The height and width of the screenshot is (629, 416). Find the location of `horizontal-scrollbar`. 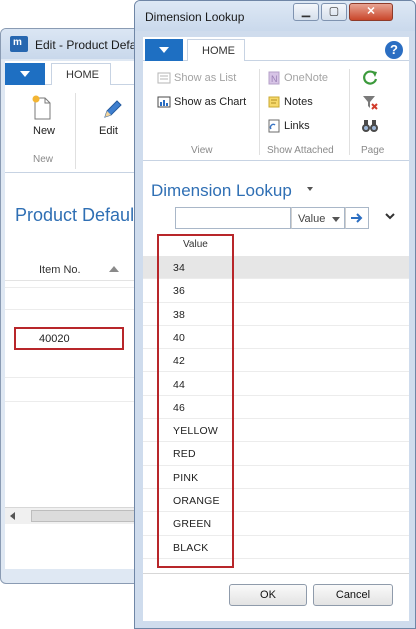

horizontal-scrollbar is located at coordinates (76, 515).